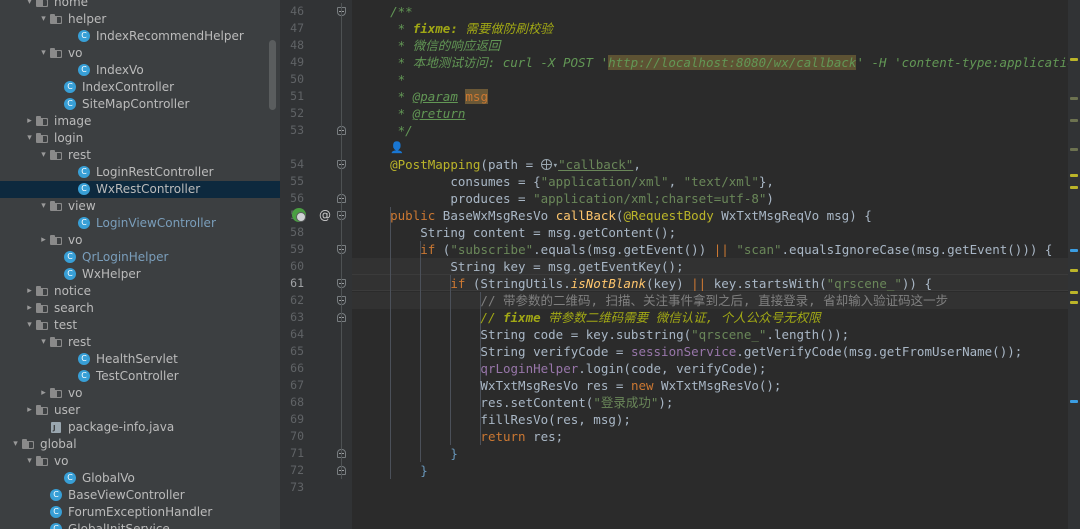 The height and width of the screenshot is (529, 1080). I want to click on web-endpoint-icon, so click(546, 164).